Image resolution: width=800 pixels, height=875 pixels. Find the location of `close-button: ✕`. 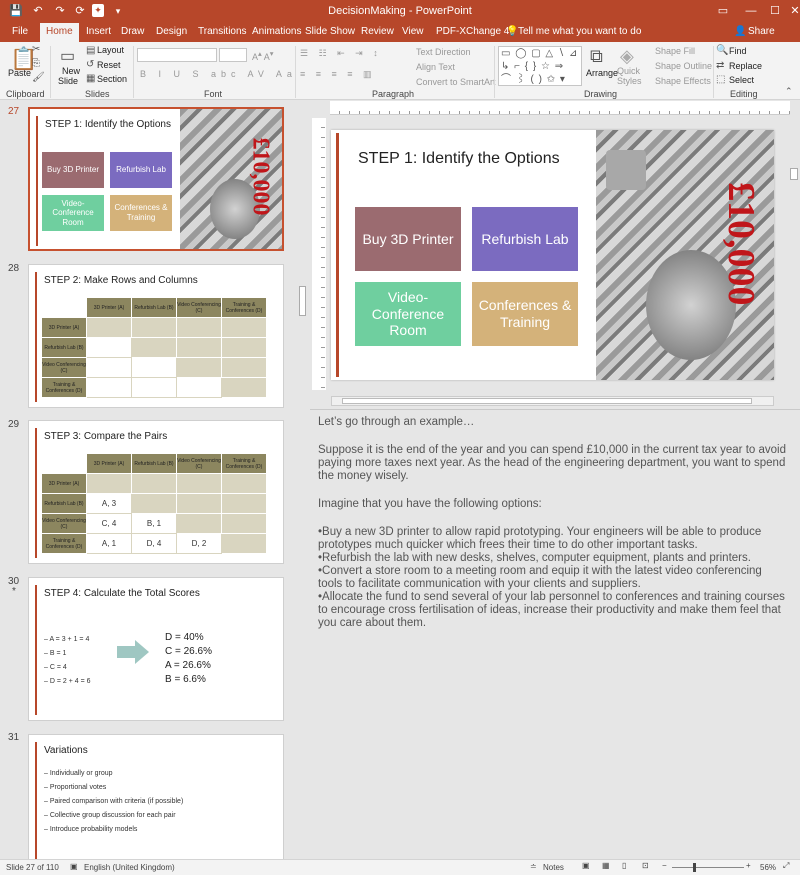

close-button: ✕ is located at coordinates (790, 11).